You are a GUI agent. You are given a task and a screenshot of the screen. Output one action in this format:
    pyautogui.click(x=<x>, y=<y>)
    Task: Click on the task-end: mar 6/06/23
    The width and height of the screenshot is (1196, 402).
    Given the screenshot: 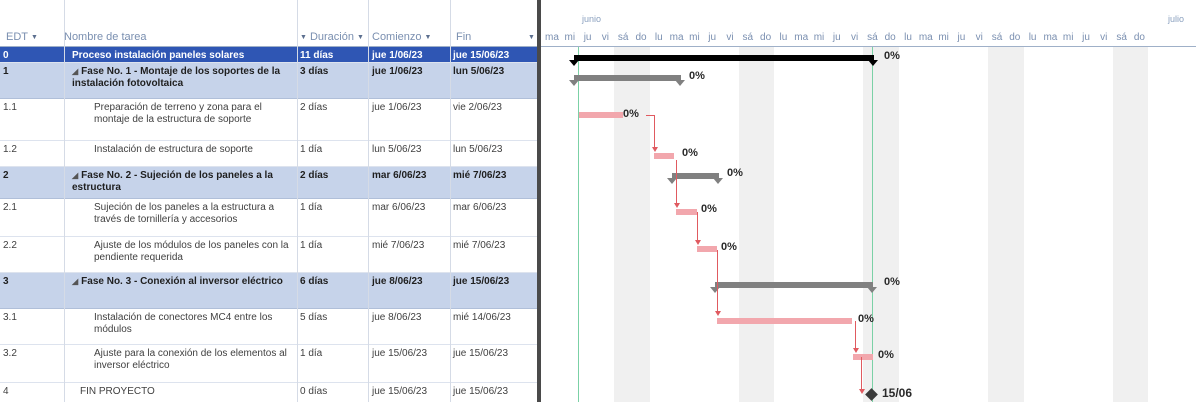 What is the action you would take?
    pyautogui.click(x=493, y=208)
    